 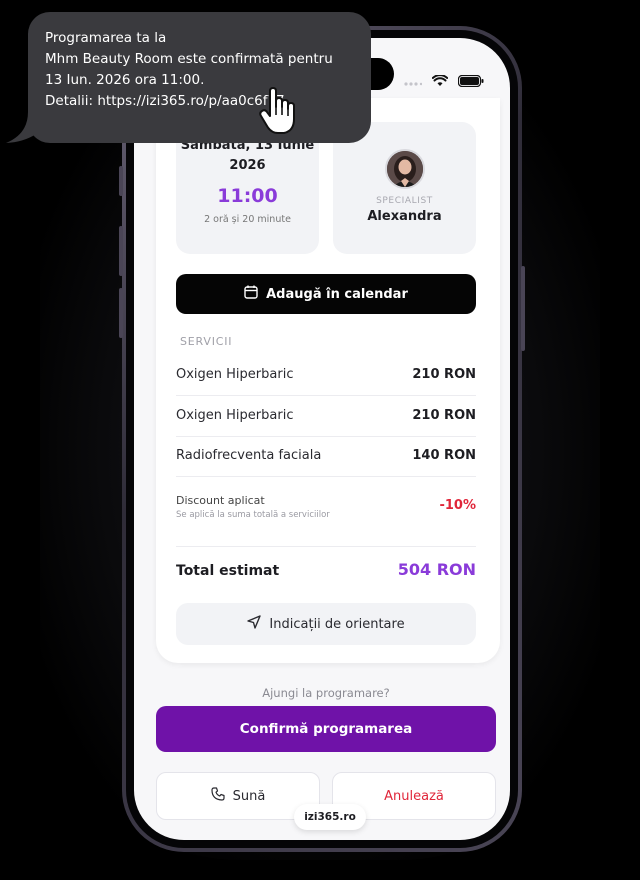 What do you see at coordinates (218, 796) in the screenshot?
I see `phone-icon` at bounding box center [218, 796].